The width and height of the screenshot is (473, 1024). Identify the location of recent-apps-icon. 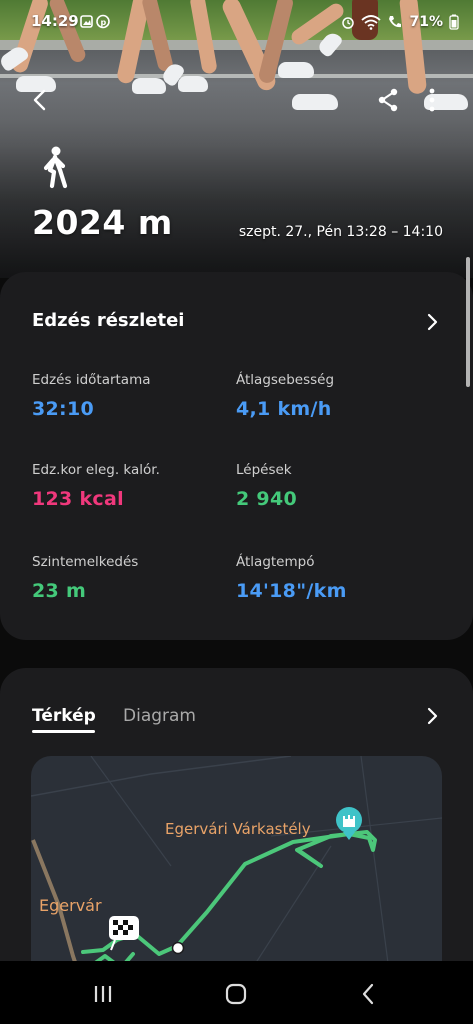
(103, 994).